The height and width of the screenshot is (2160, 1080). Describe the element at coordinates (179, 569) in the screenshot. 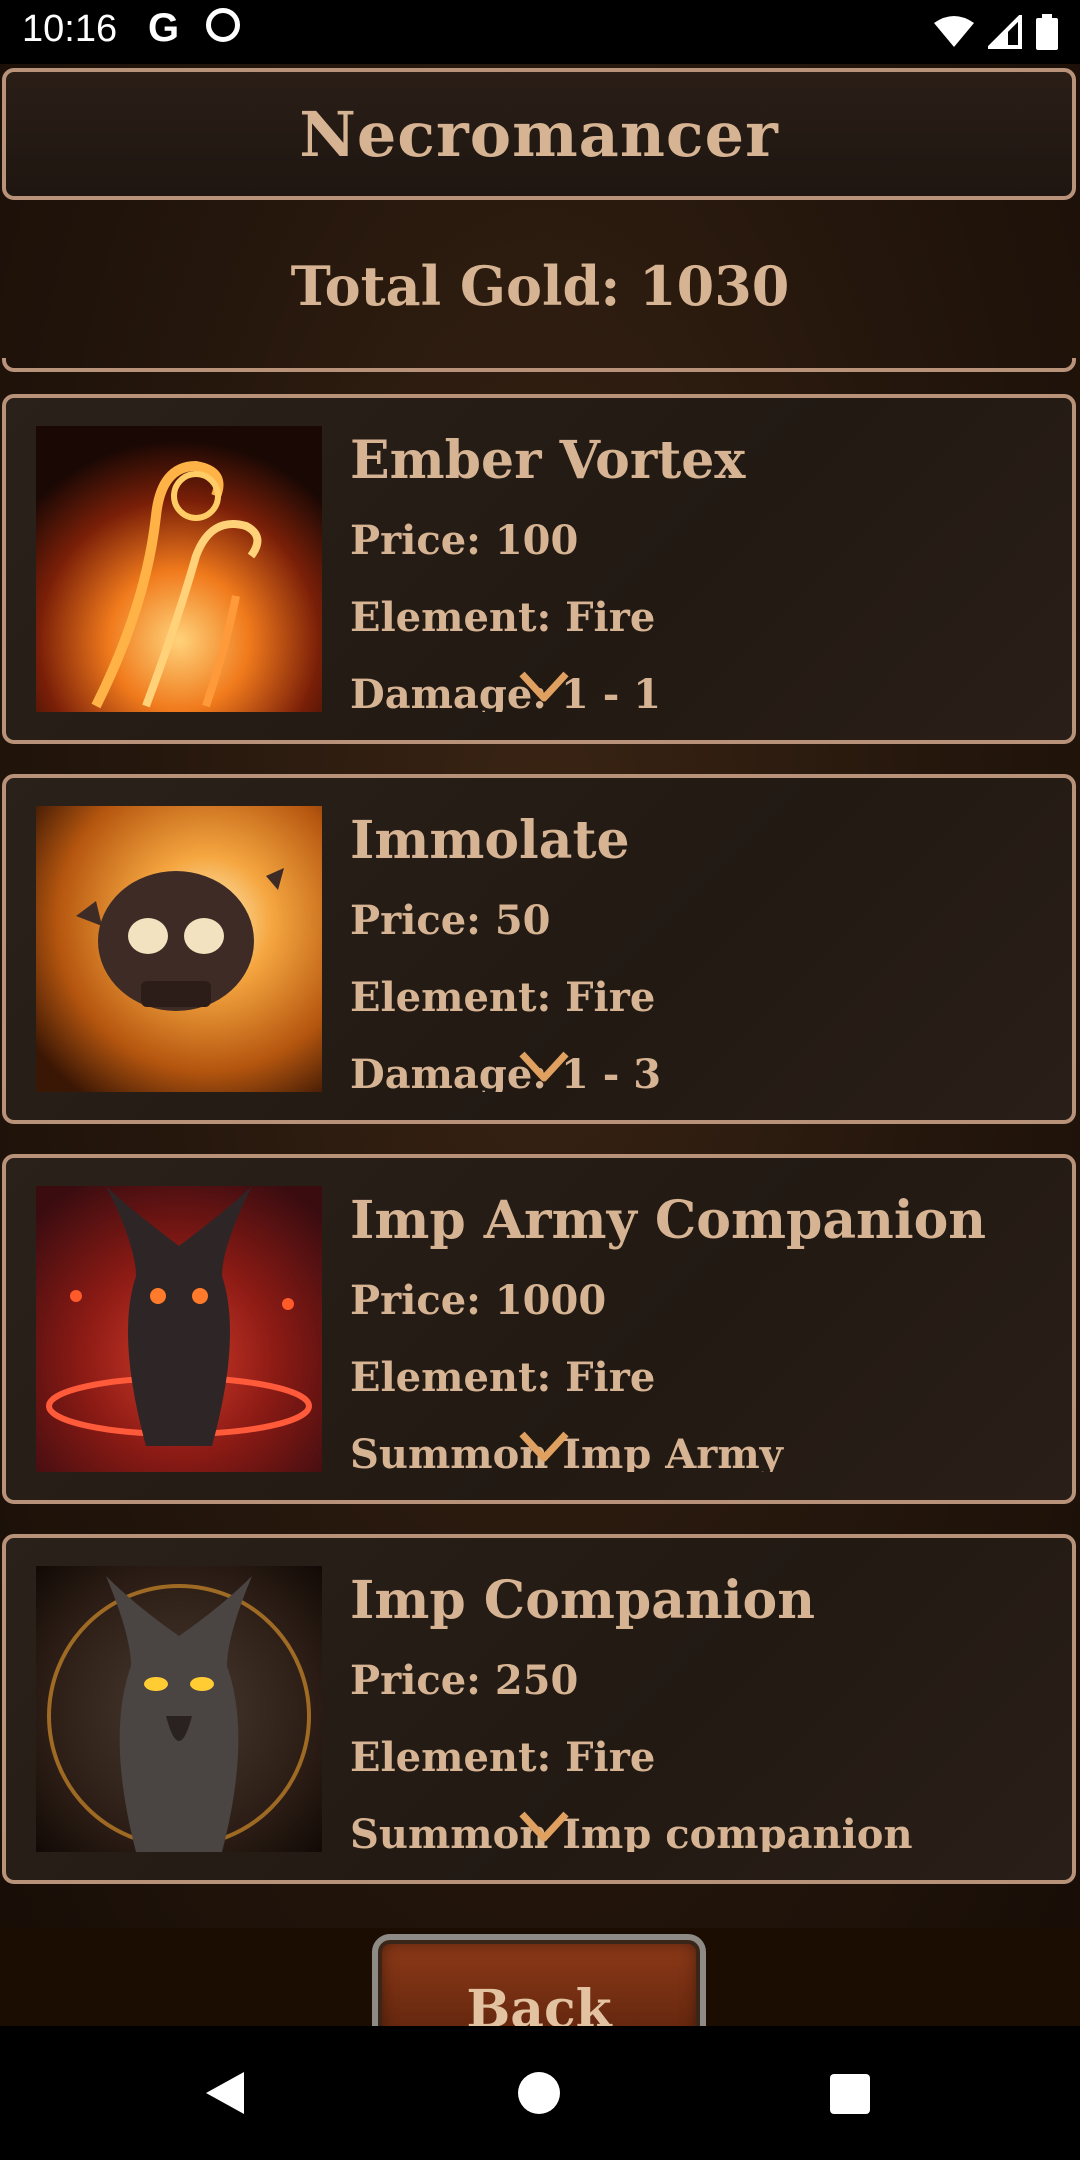

I see `ember-vortex-image` at that location.